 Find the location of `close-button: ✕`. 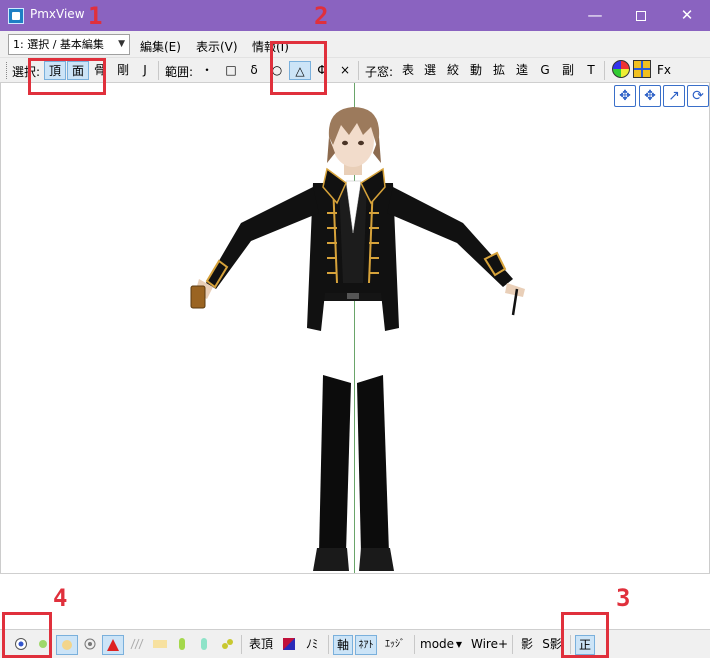

close-button: ✕ is located at coordinates (687, 15).